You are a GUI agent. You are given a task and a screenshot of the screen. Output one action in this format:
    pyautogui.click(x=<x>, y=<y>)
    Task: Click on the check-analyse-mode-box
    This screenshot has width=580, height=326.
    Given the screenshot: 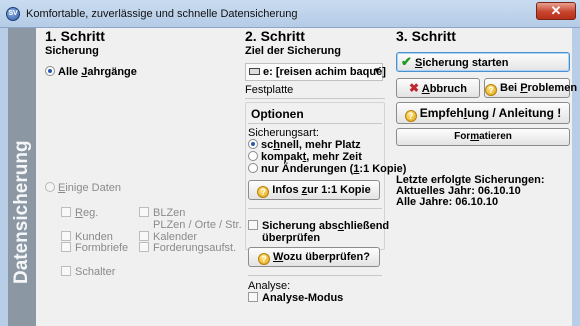 What is the action you would take?
    pyautogui.click(x=253, y=297)
    